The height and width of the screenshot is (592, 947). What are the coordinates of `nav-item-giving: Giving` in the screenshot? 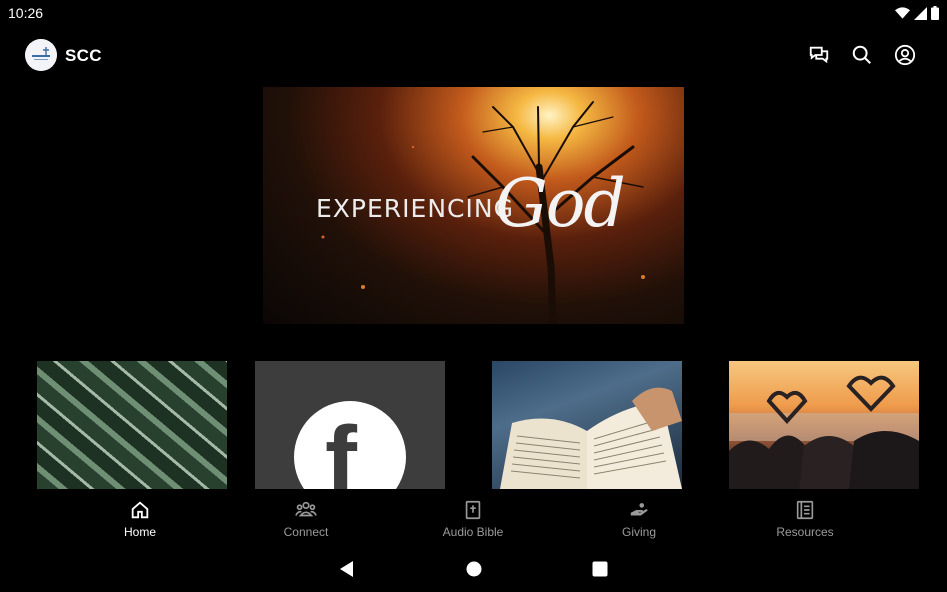 It's located at (639, 516).